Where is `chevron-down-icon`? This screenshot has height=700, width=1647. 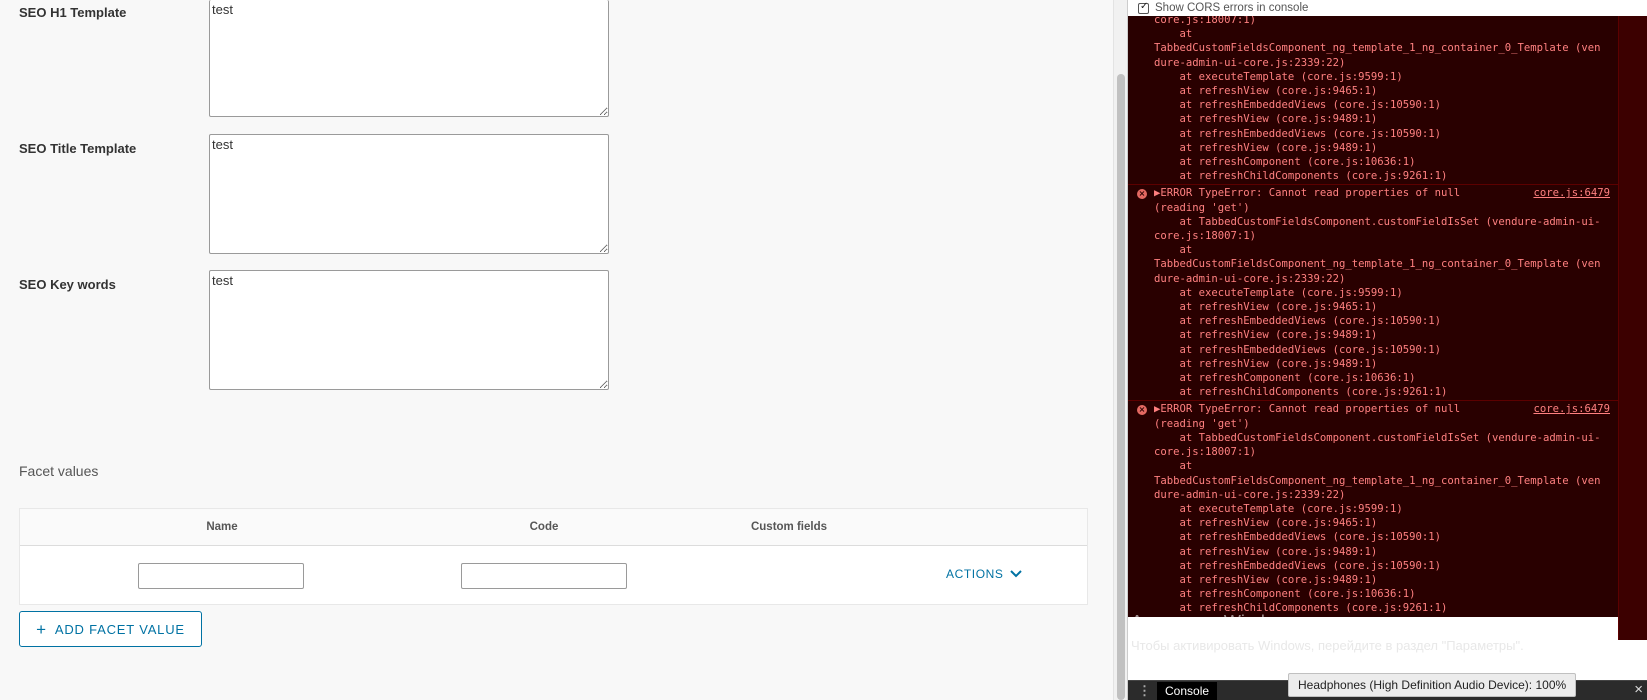 chevron-down-icon is located at coordinates (1015, 574).